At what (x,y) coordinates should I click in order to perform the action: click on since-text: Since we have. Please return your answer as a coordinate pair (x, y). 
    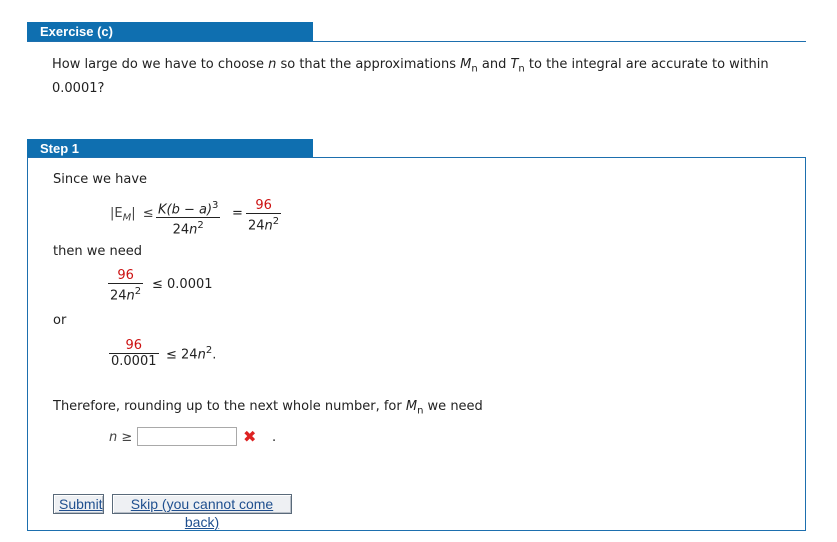
    Looking at the image, I should click on (100, 179).